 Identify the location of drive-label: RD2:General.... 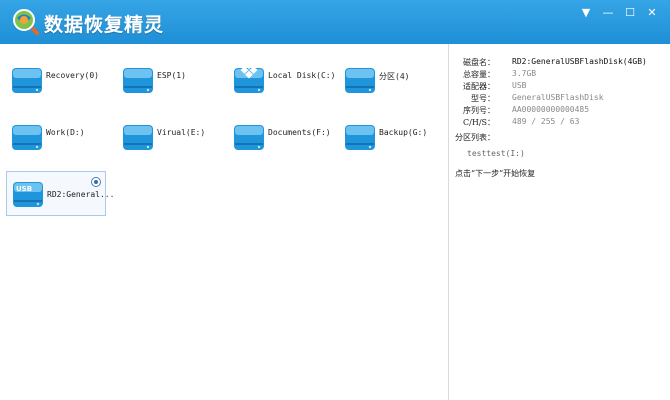
(81, 194).